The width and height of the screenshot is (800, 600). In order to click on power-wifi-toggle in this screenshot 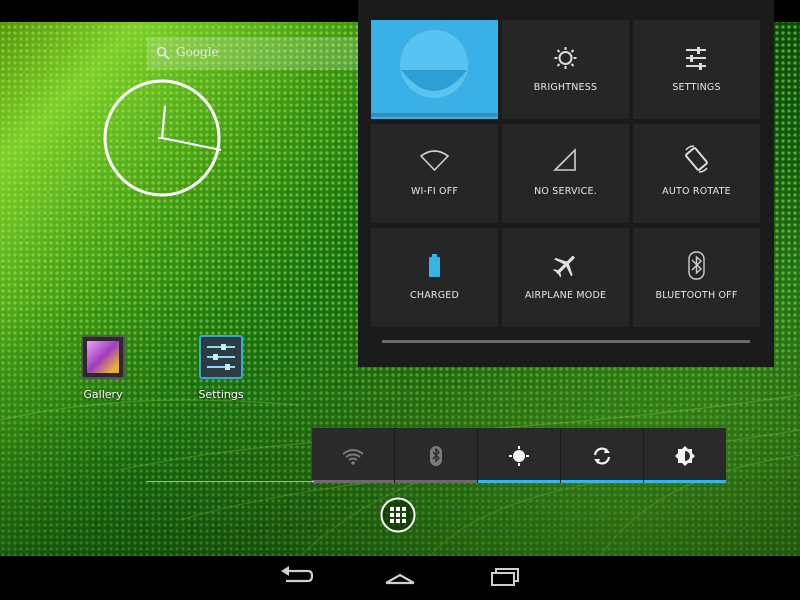, I will do `click(353, 455)`.